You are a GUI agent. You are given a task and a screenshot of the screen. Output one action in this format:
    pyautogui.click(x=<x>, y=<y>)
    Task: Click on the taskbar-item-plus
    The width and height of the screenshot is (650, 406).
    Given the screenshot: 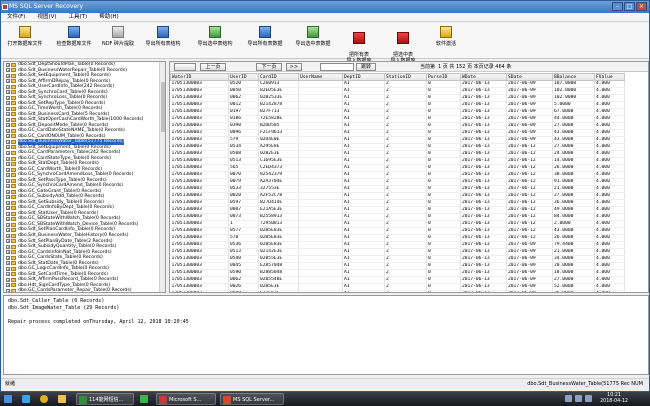 What is the action you would take?
    pyautogui.click(x=145, y=399)
    